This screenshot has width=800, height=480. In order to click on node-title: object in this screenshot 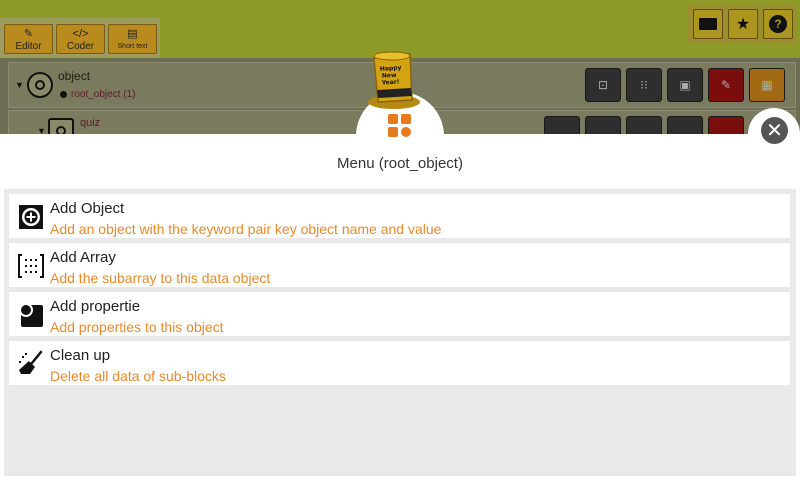, I will do `click(74, 76)`.